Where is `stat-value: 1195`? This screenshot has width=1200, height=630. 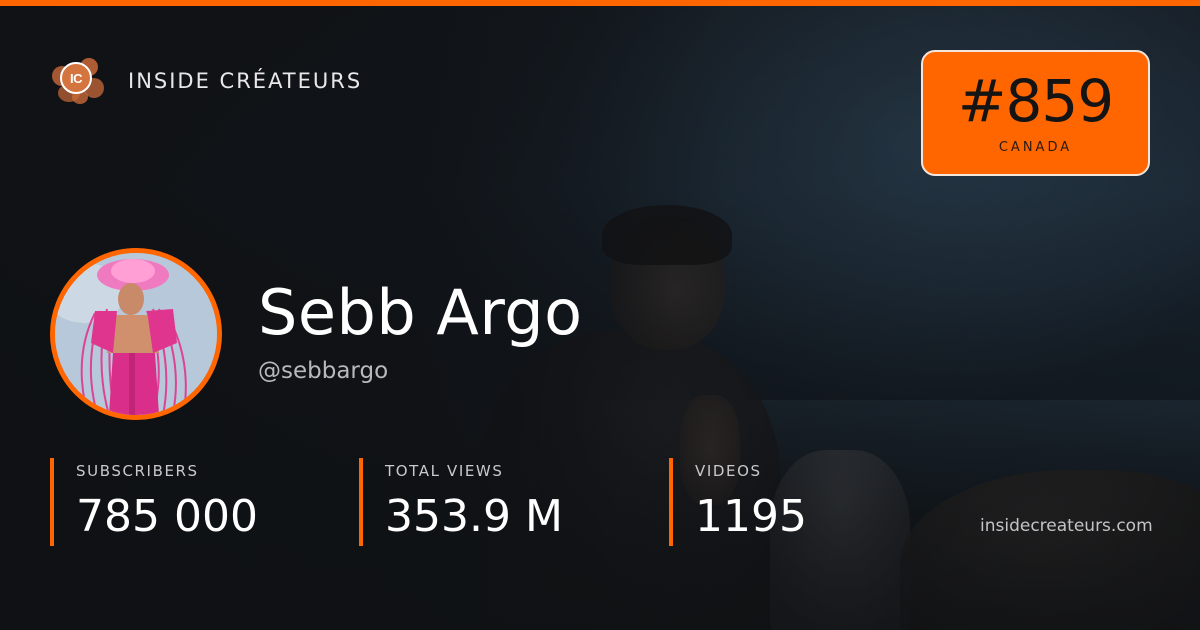
stat-value: 1195 is located at coordinates (751, 516).